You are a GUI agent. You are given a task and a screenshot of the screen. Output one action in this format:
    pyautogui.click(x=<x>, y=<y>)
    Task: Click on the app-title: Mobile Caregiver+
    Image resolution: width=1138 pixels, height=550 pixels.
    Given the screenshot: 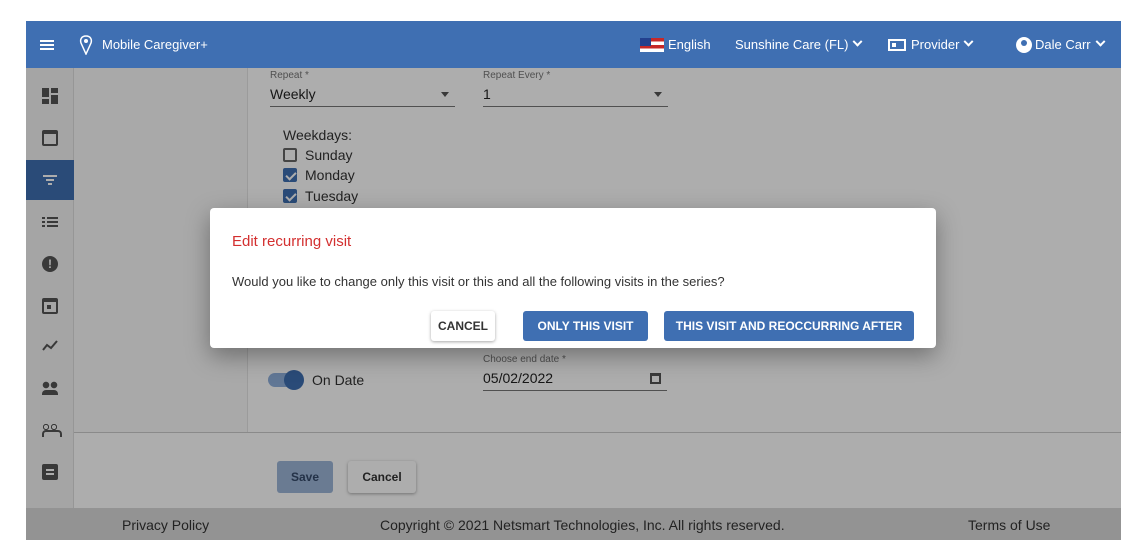 What is the action you would take?
    pyautogui.click(x=155, y=44)
    